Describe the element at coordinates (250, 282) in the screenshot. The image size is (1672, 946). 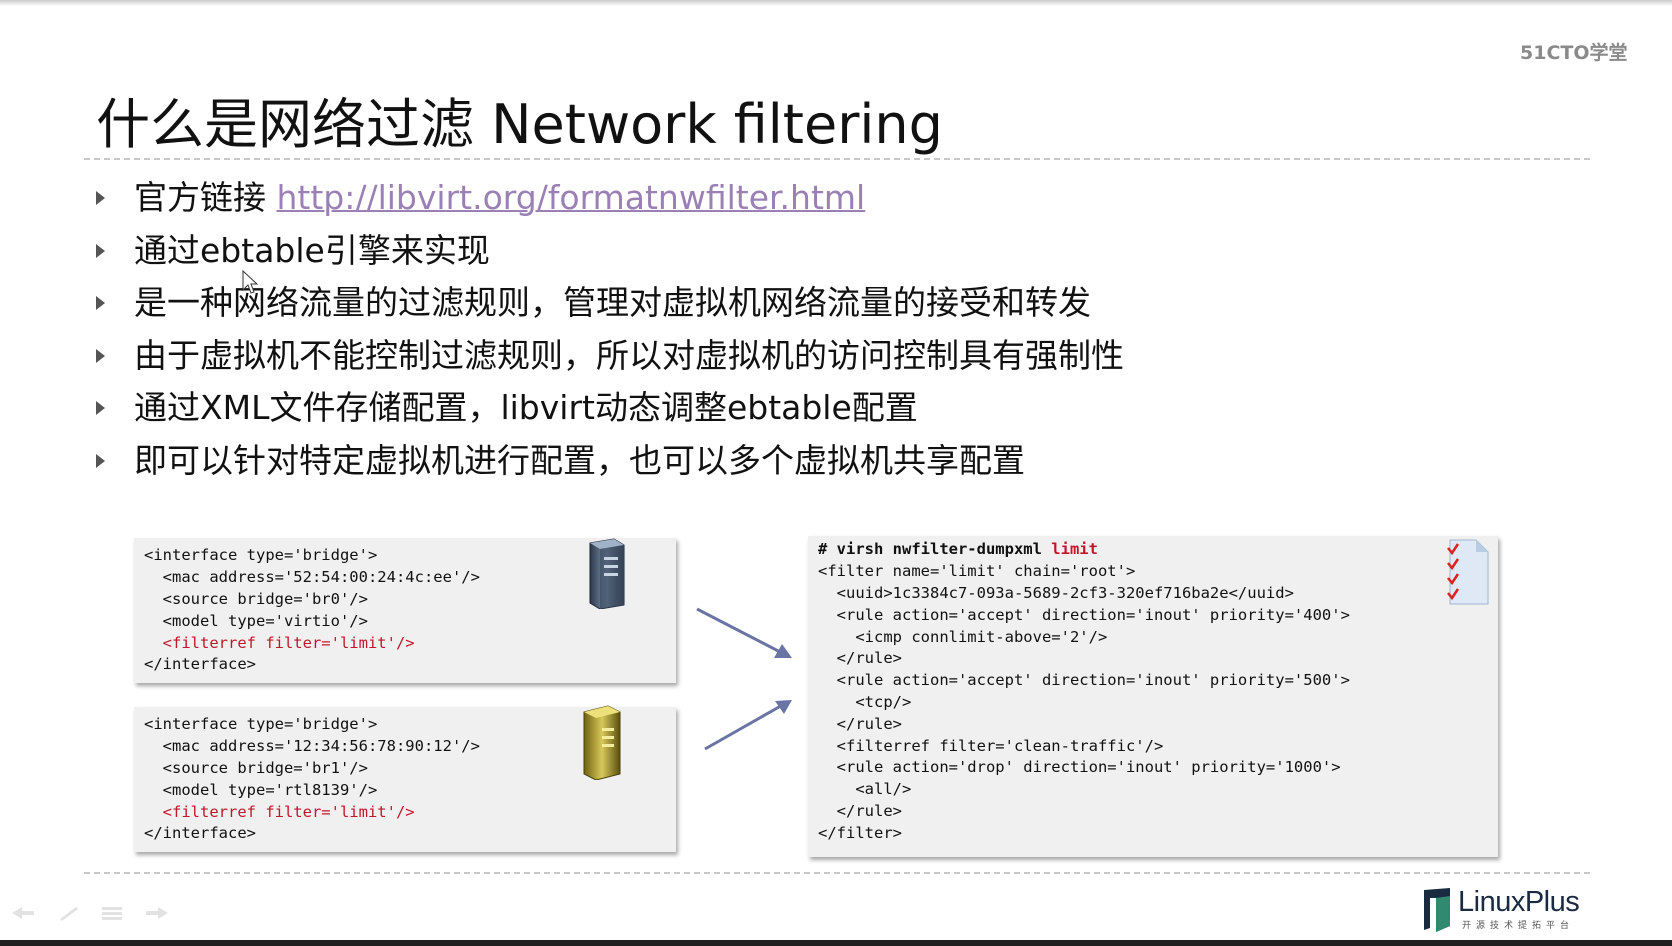
I see `mouse-cursor-icon` at that location.